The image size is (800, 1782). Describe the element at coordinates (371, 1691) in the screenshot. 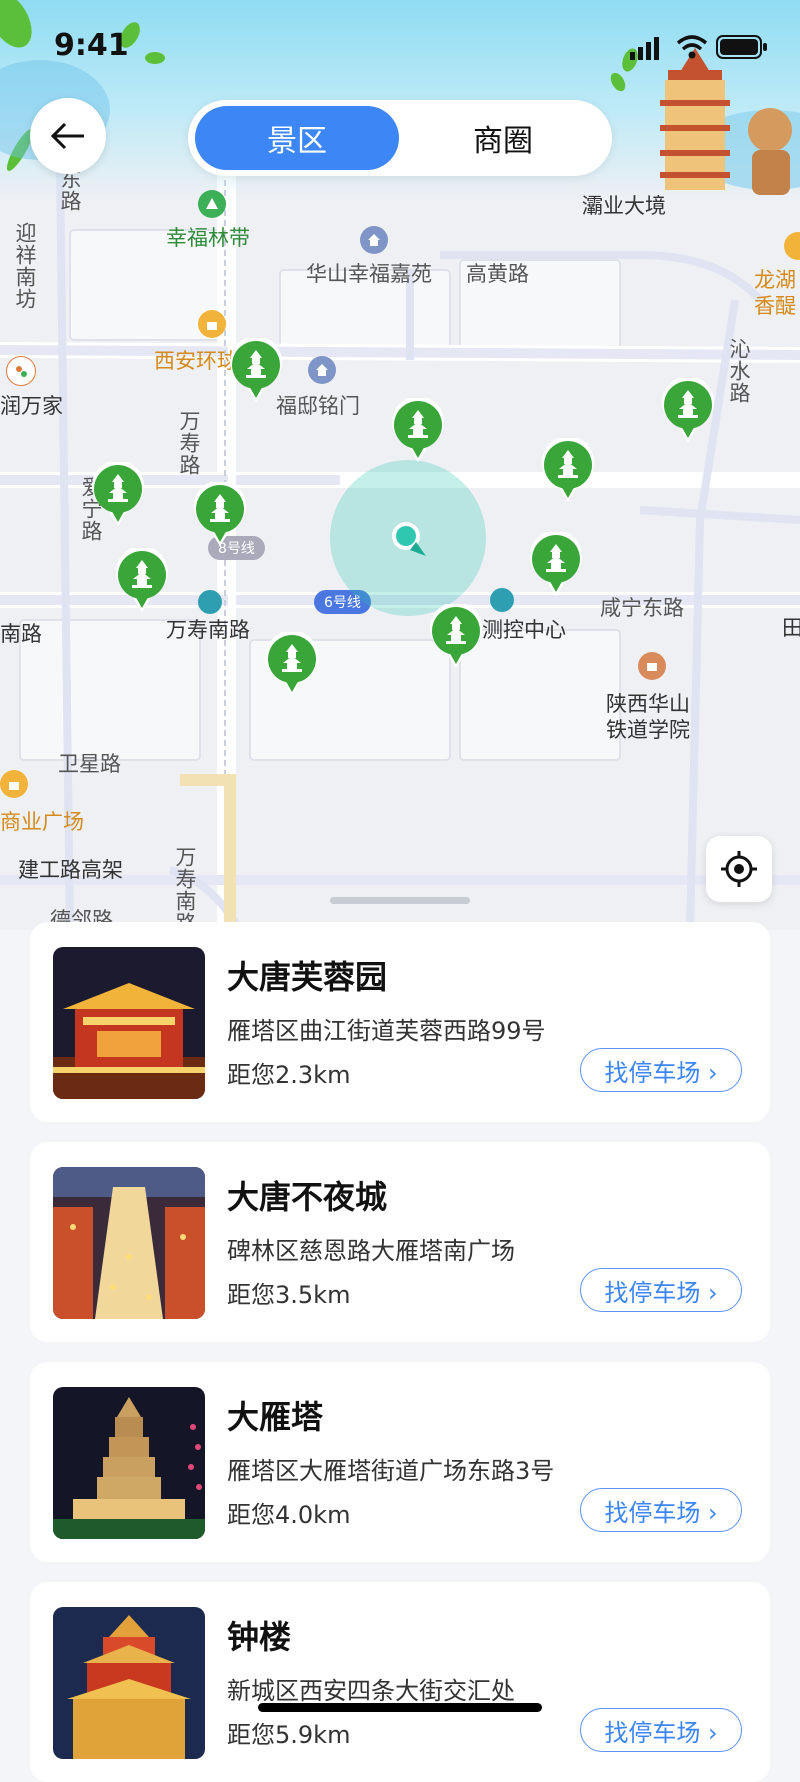

I see `scenic-address: 新城区西安四条大街交汇处` at that location.